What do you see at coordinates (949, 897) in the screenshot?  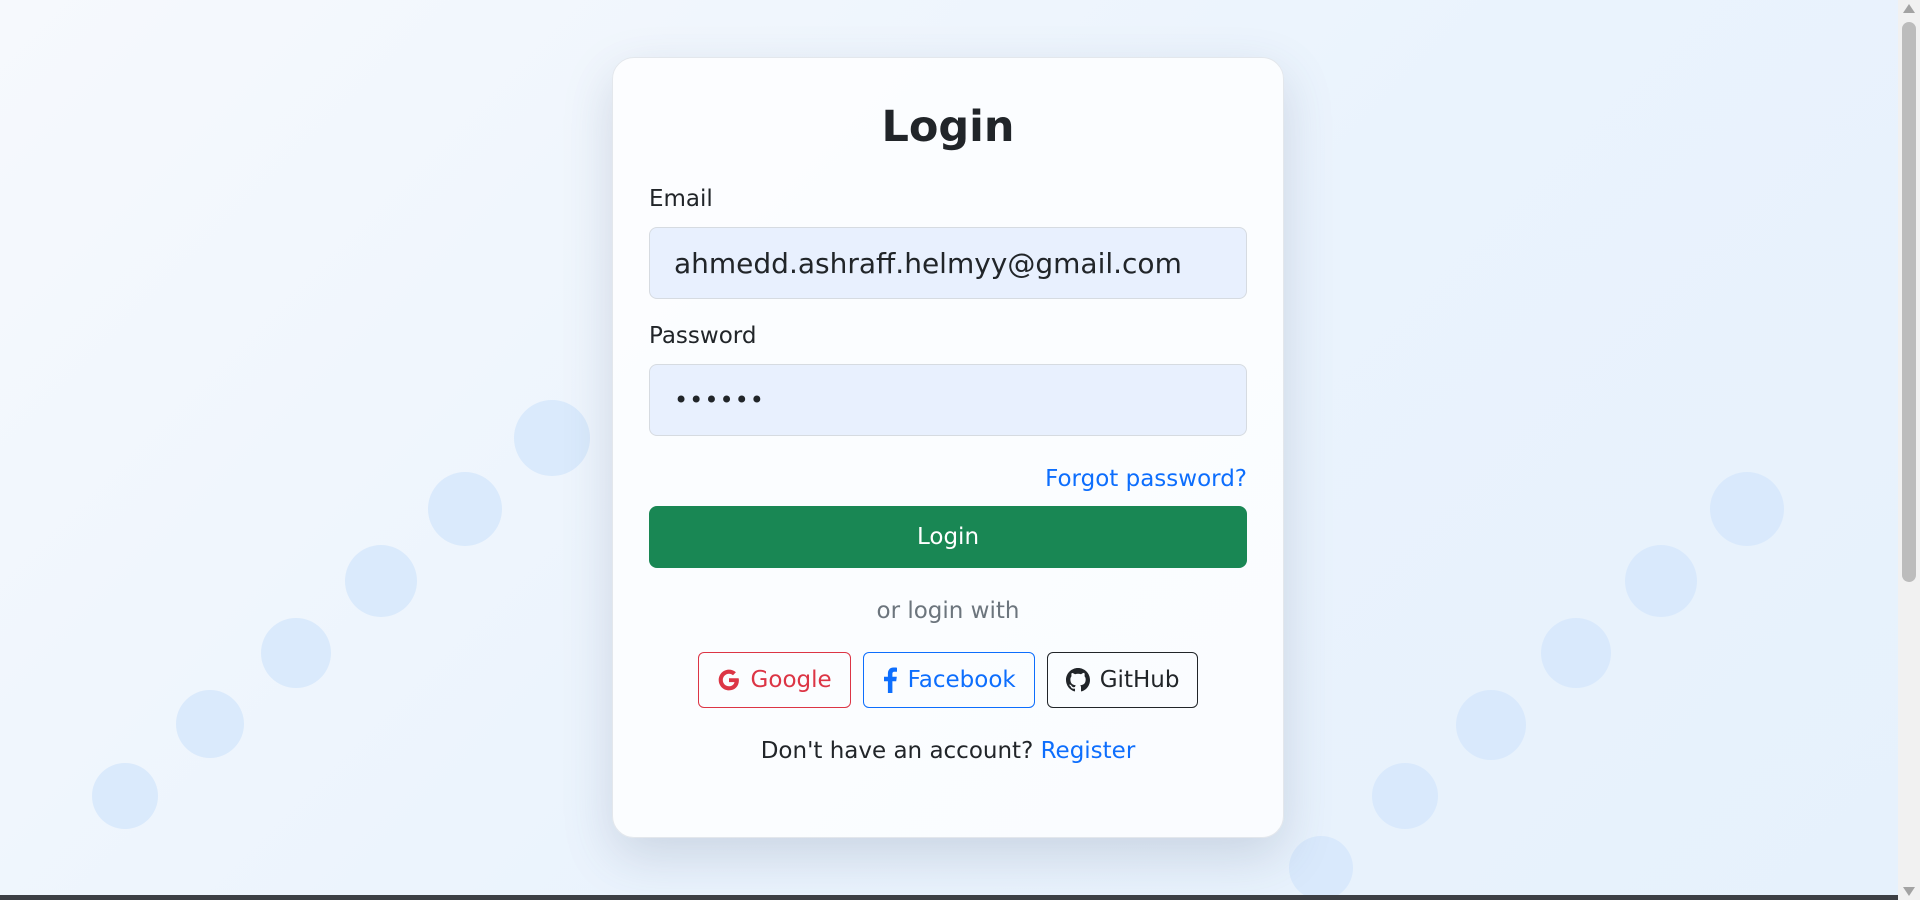 I see `page-bottom-border` at bounding box center [949, 897].